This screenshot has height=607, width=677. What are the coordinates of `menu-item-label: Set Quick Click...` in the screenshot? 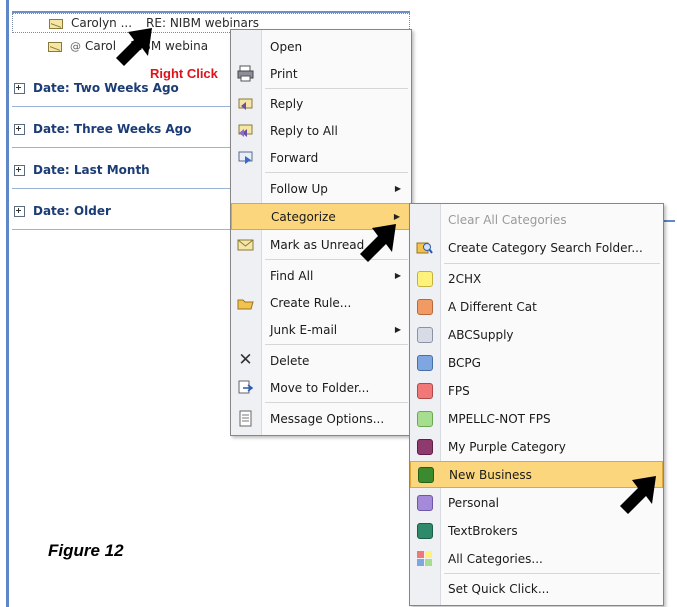 It's located at (499, 588).